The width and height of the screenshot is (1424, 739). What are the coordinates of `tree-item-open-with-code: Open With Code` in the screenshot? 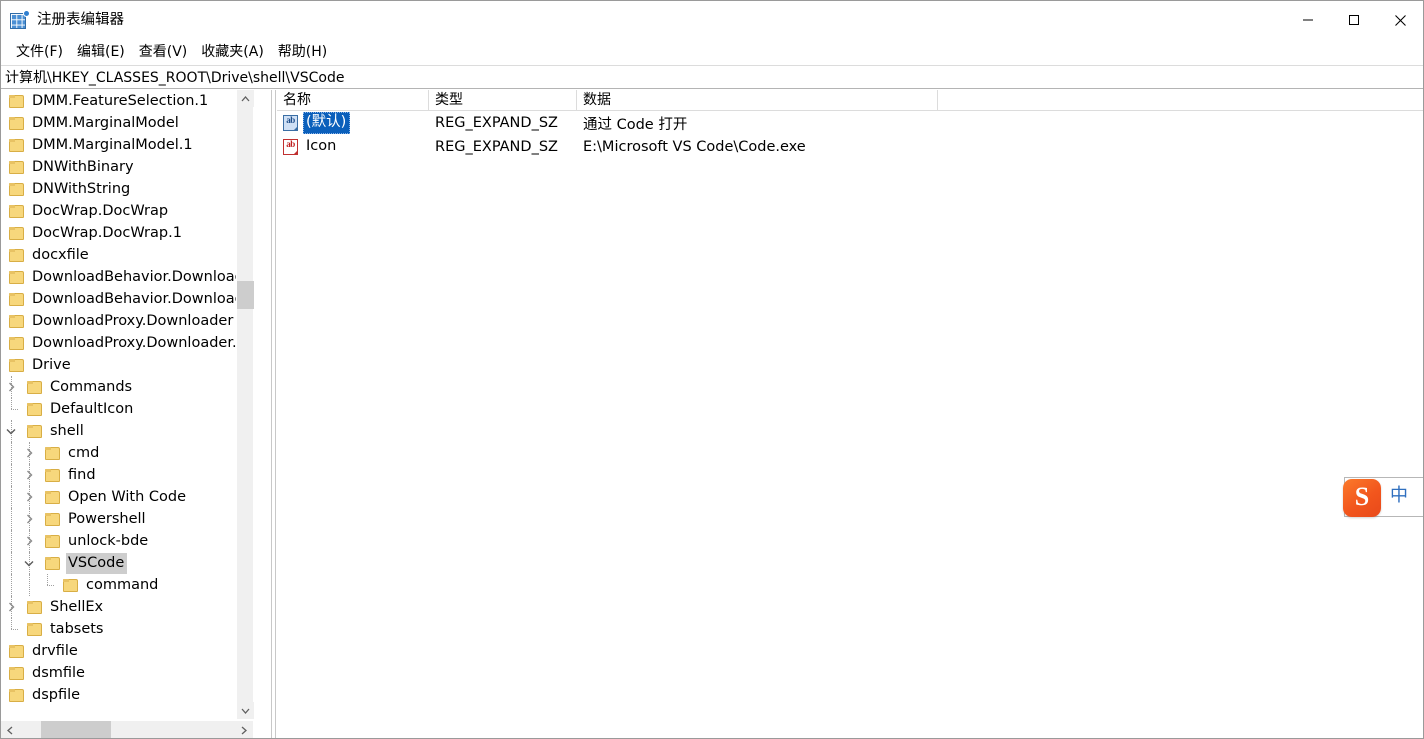 It's located at (127, 497).